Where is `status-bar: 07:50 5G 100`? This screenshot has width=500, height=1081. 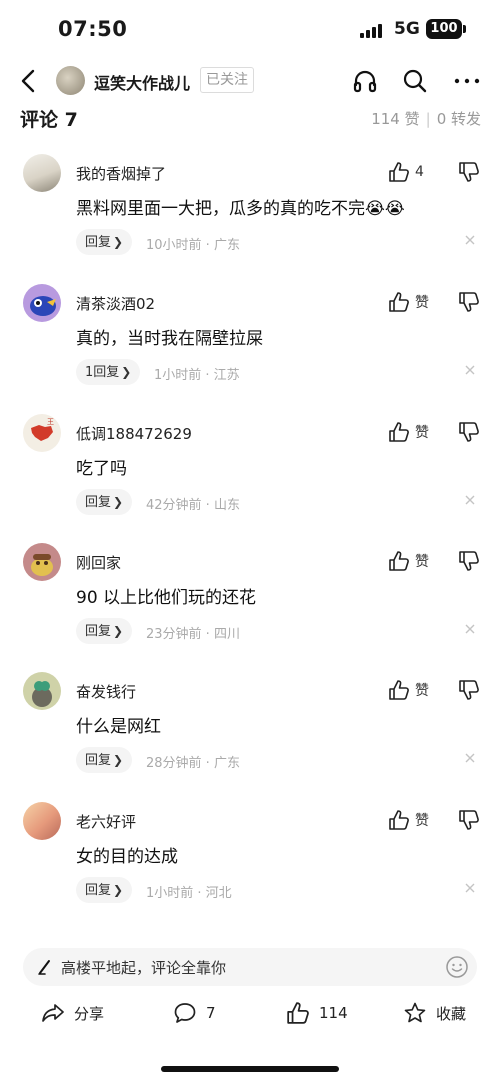 status-bar: 07:50 5G 100 is located at coordinates (250, 30).